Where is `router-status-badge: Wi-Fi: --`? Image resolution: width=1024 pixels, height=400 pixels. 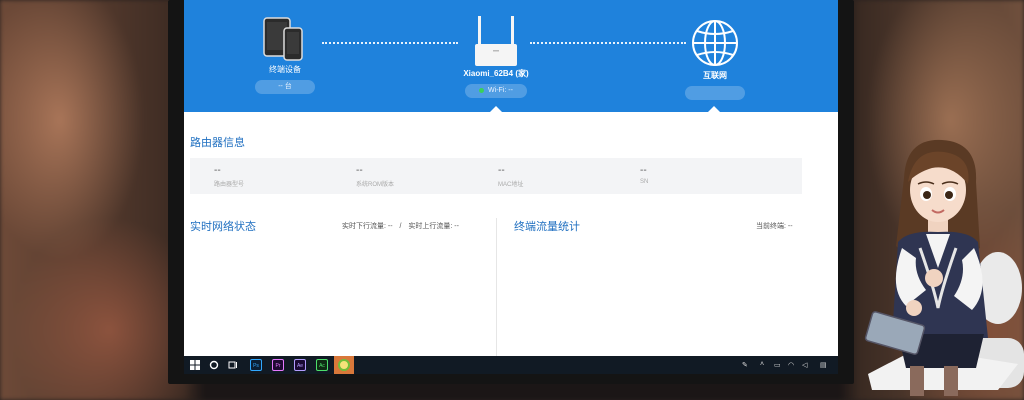 router-status-badge: Wi-Fi: -- is located at coordinates (496, 91).